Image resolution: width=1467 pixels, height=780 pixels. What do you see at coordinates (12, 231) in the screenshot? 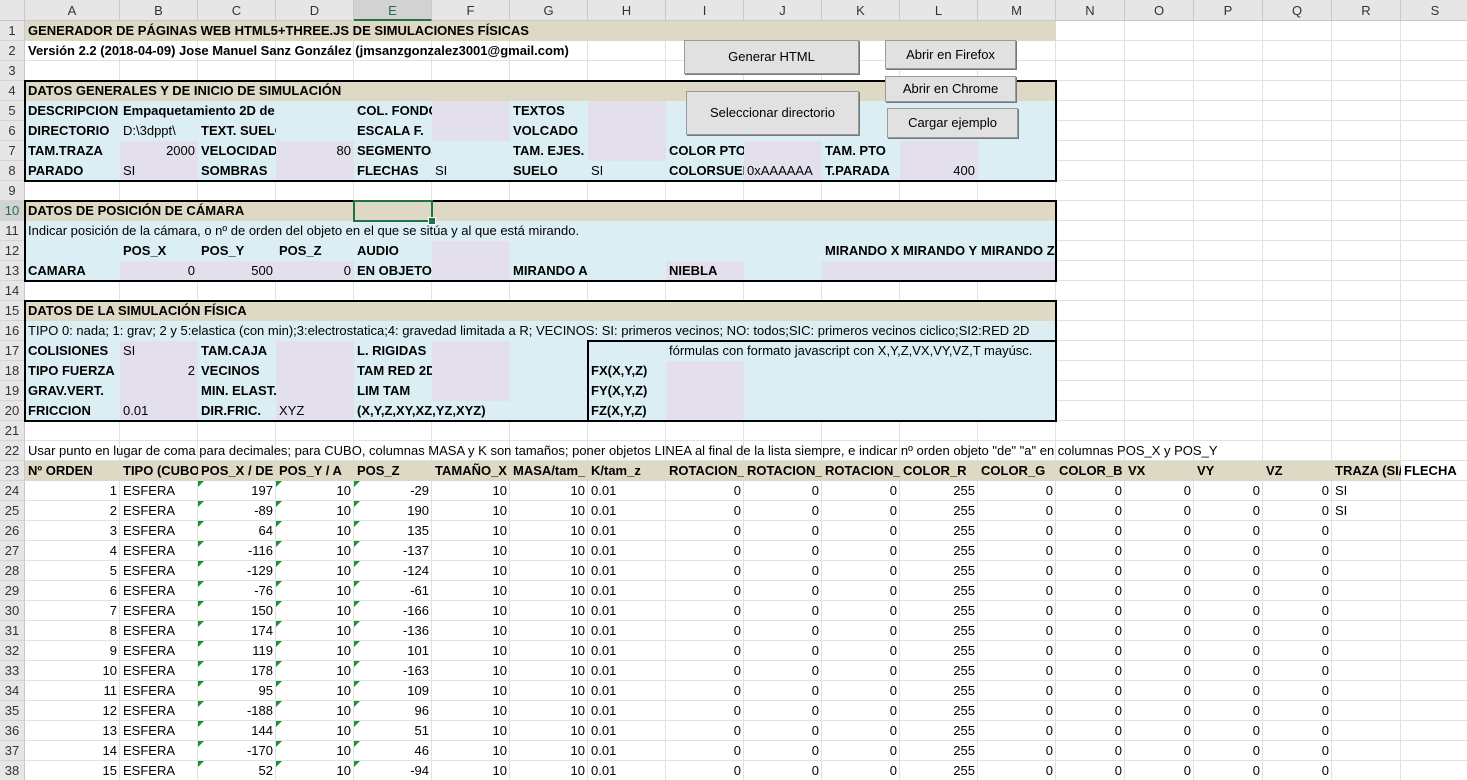
I see `row-header-11: 11` at bounding box center [12, 231].